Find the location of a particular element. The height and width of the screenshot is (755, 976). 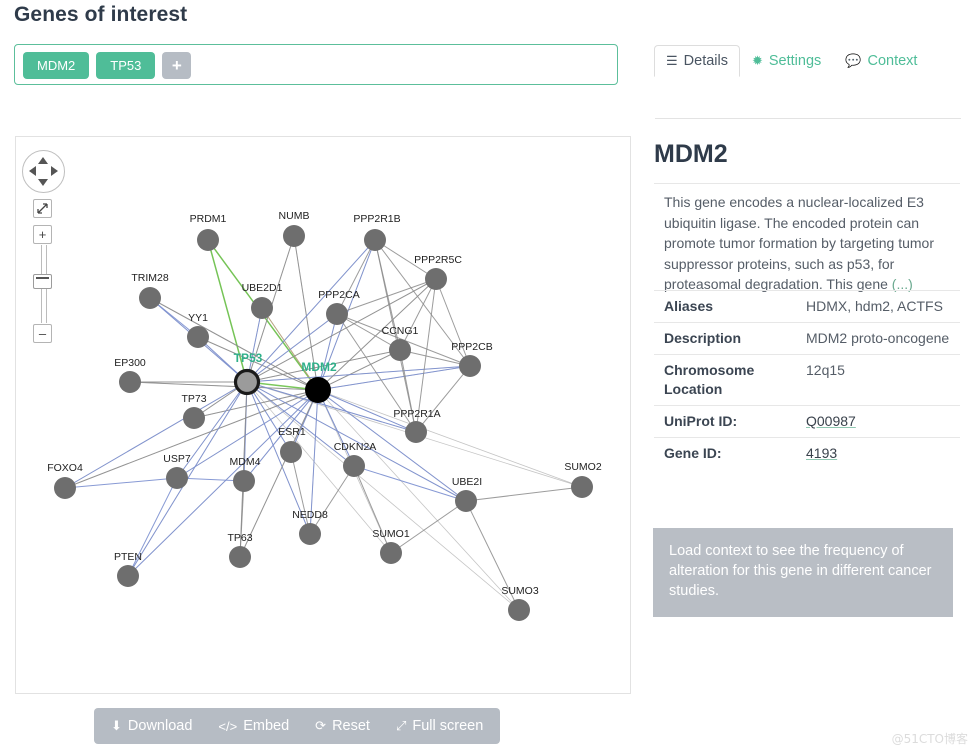

zoom-out-button: – is located at coordinates (42, 333).